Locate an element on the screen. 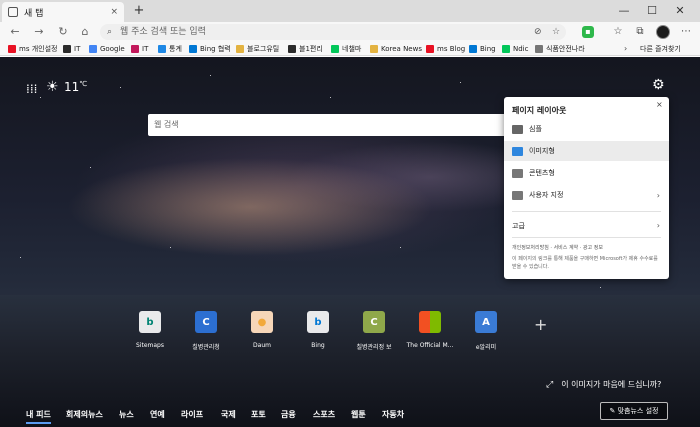 The width and height of the screenshot is (700, 427). minimize-button: — is located at coordinates (624, 11).